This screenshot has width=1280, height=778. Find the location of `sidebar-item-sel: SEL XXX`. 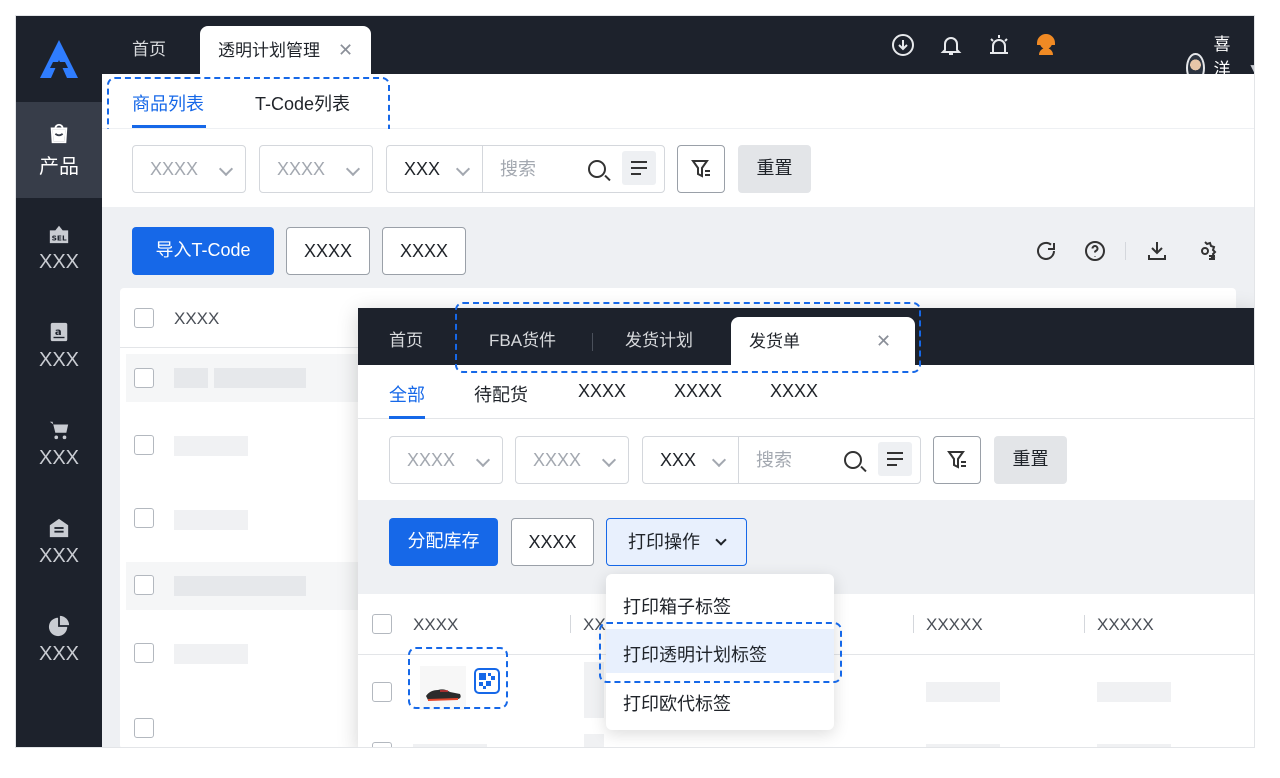

sidebar-item-sel: SEL XXX is located at coordinates (59, 248).